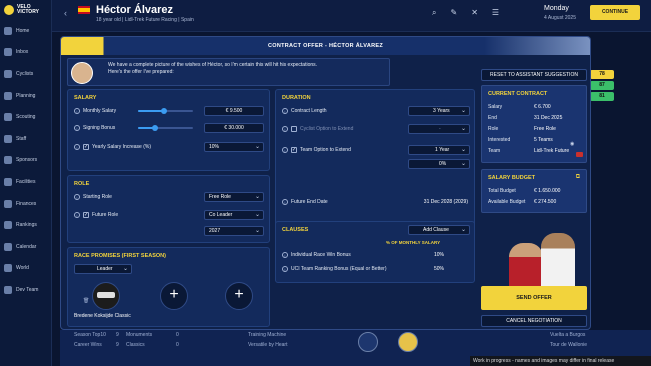 The width and height of the screenshot is (651, 366). Describe the element at coordinates (86, 301) in the screenshot. I see `trash-icon: 🗑` at that location.